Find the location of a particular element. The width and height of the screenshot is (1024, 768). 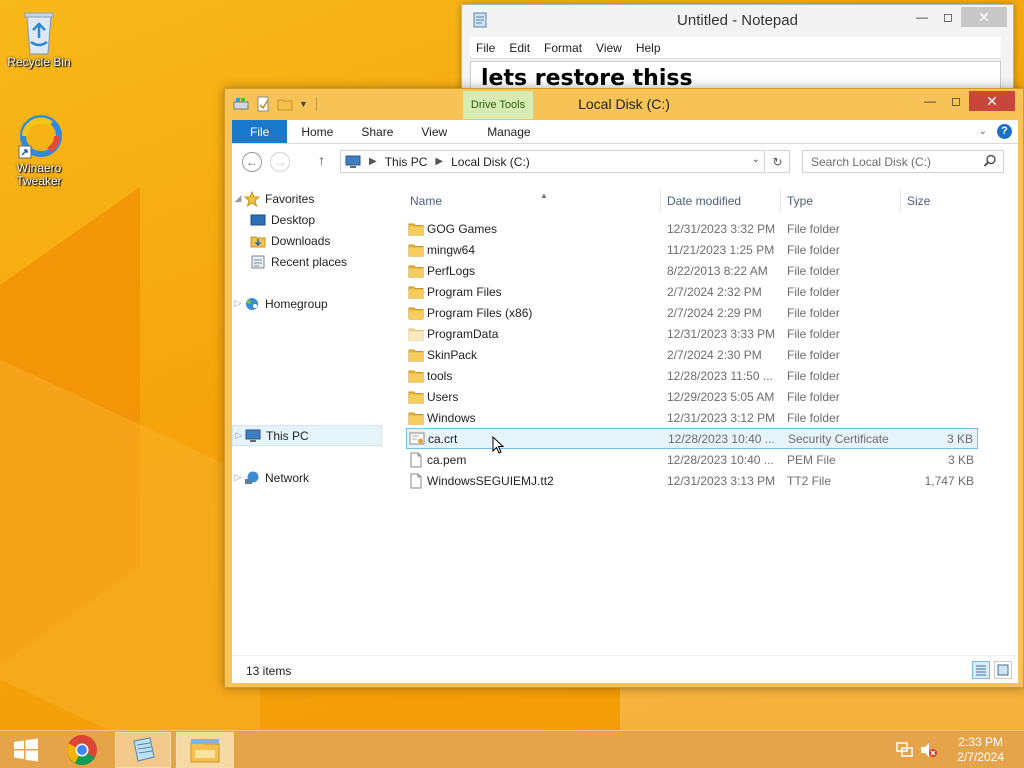

help-icon: ? is located at coordinates (1004, 131).